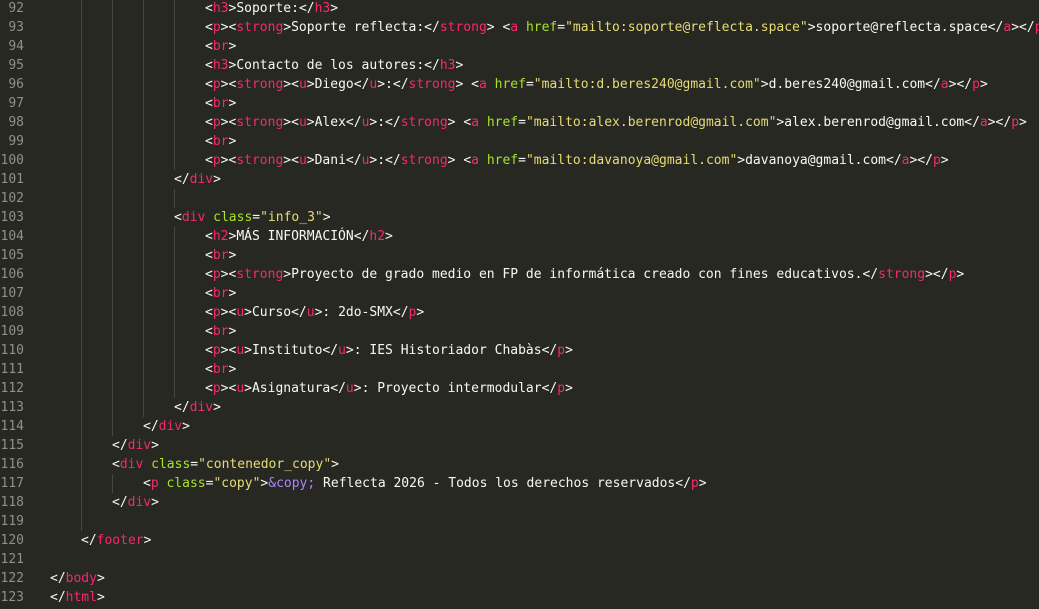  I want to click on line-content: <div class="info_3">, so click(252, 217).